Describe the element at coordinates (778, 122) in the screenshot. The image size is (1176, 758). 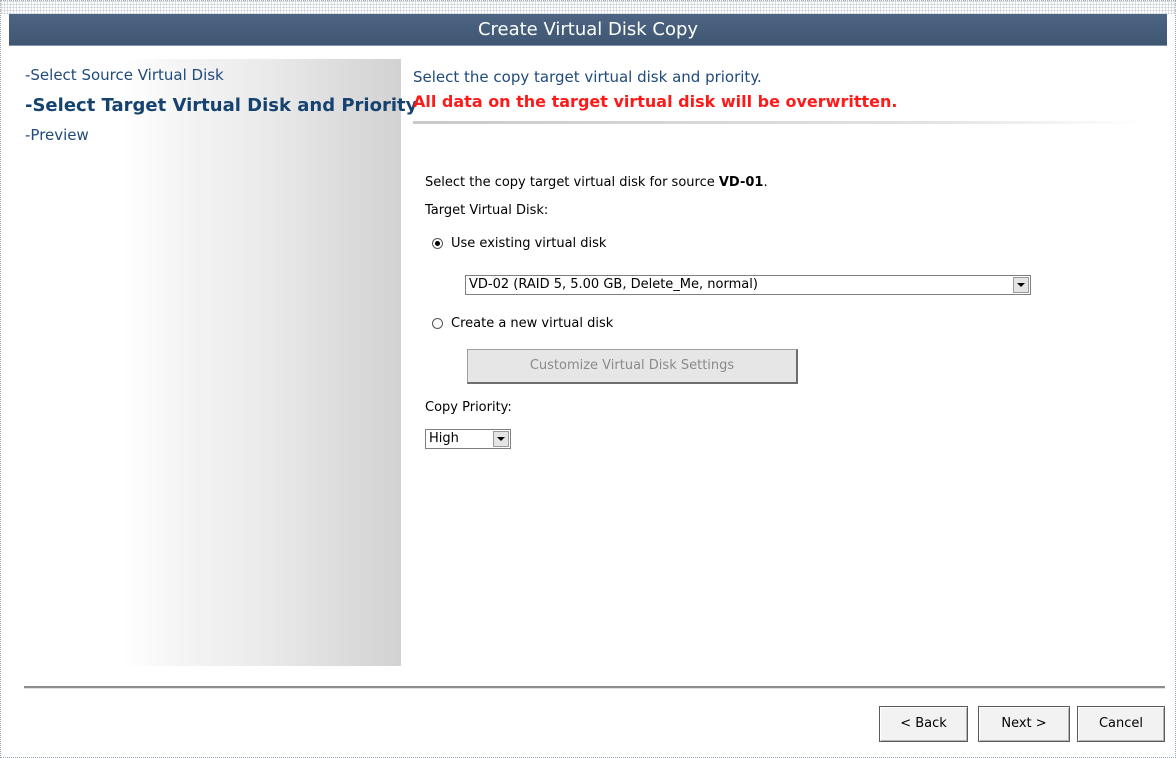
I see `header-divider` at that location.